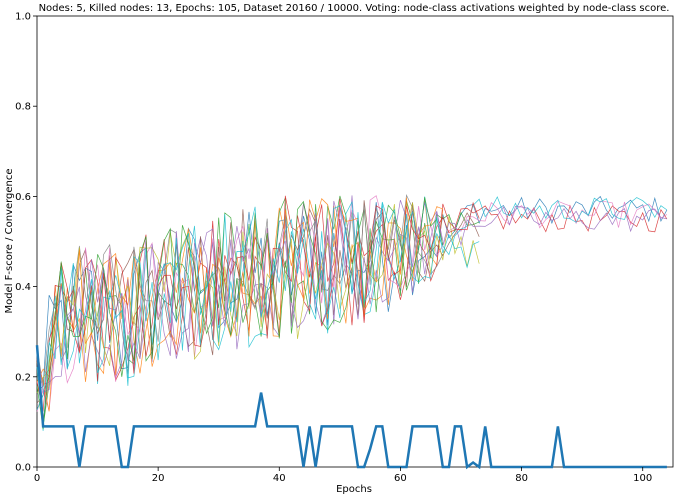  Describe the element at coordinates (158, 478) in the screenshot. I see `x-tick-label: 20` at that location.